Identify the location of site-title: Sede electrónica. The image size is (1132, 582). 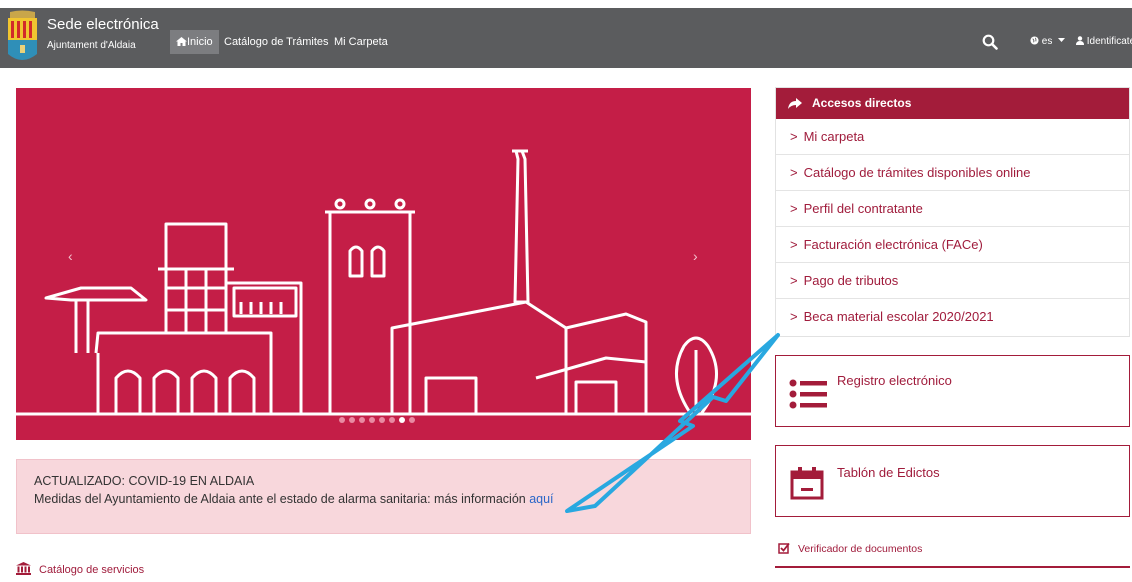
(103, 24).